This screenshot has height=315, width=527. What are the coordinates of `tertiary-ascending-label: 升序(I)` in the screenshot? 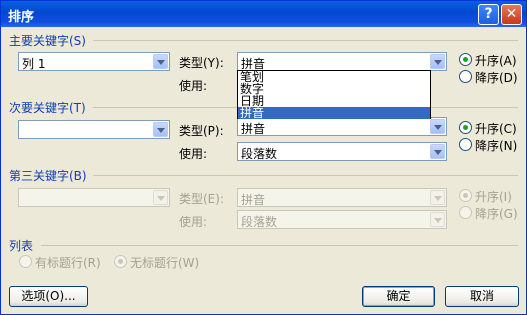 It's located at (493, 196).